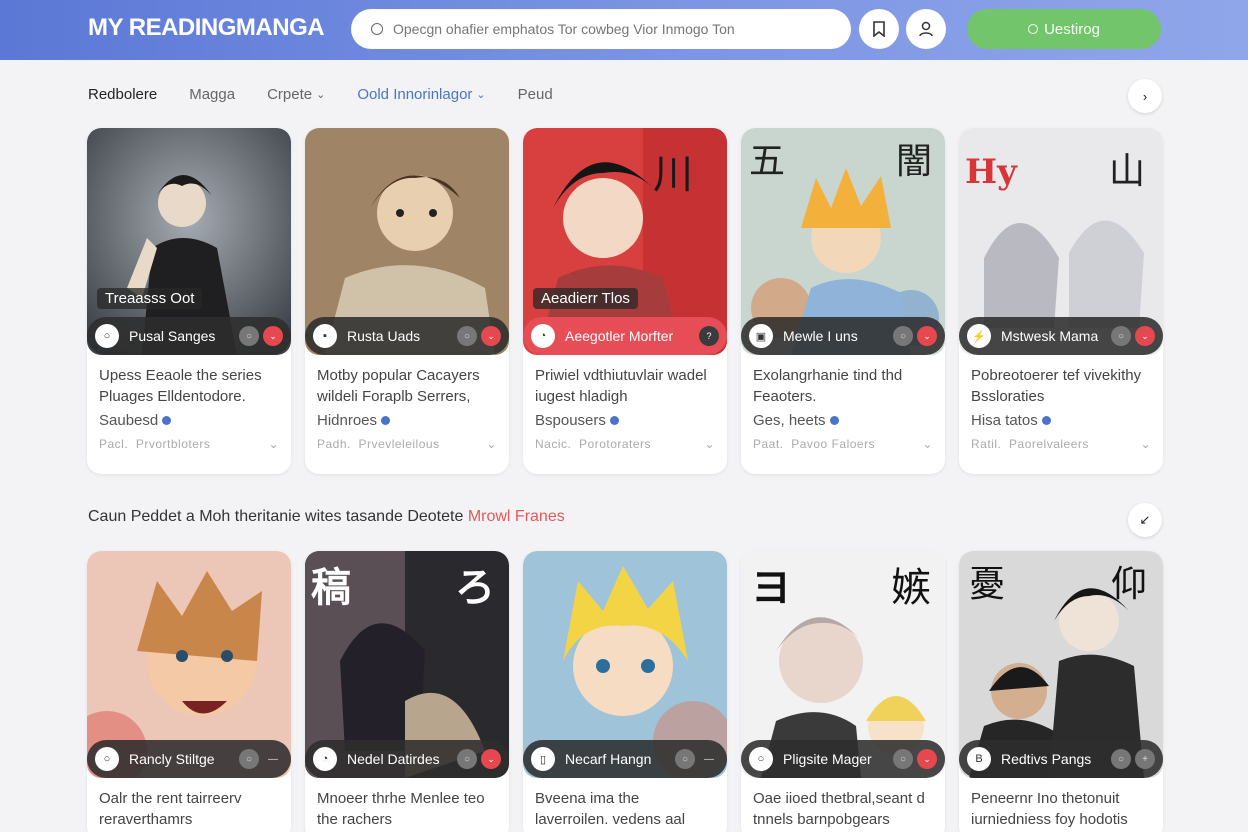  I want to click on section-highlight-link: Mrowl Franes, so click(516, 516).